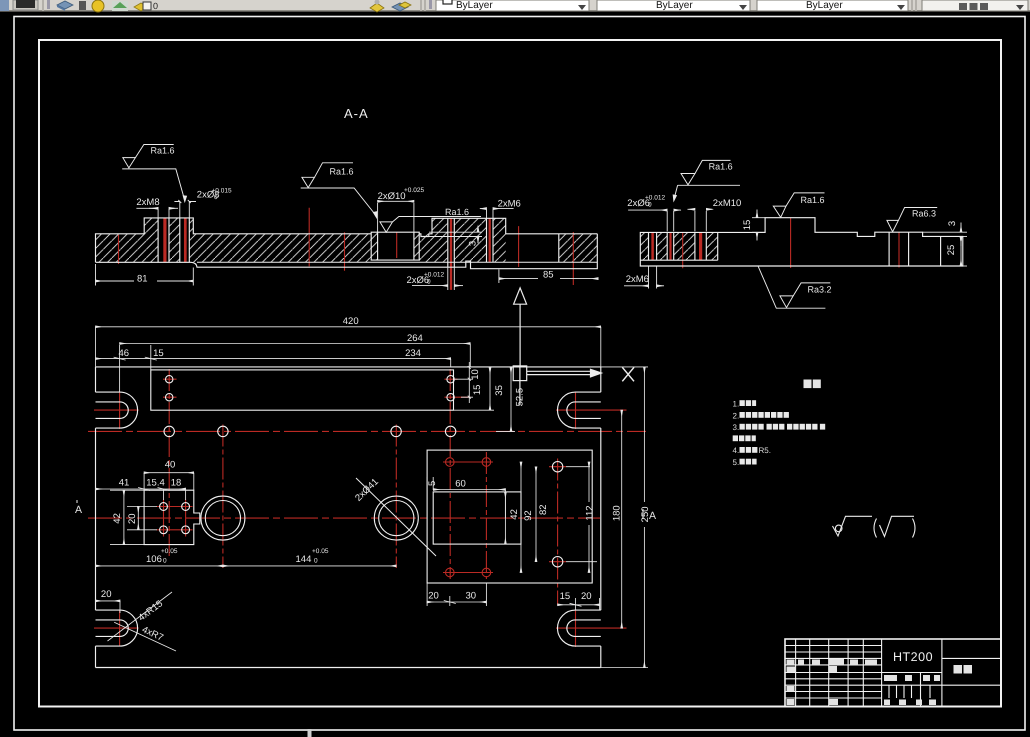  What do you see at coordinates (475, 374) in the screenshot?
I see `svg-text: 10` at bounding box center [475, 374].